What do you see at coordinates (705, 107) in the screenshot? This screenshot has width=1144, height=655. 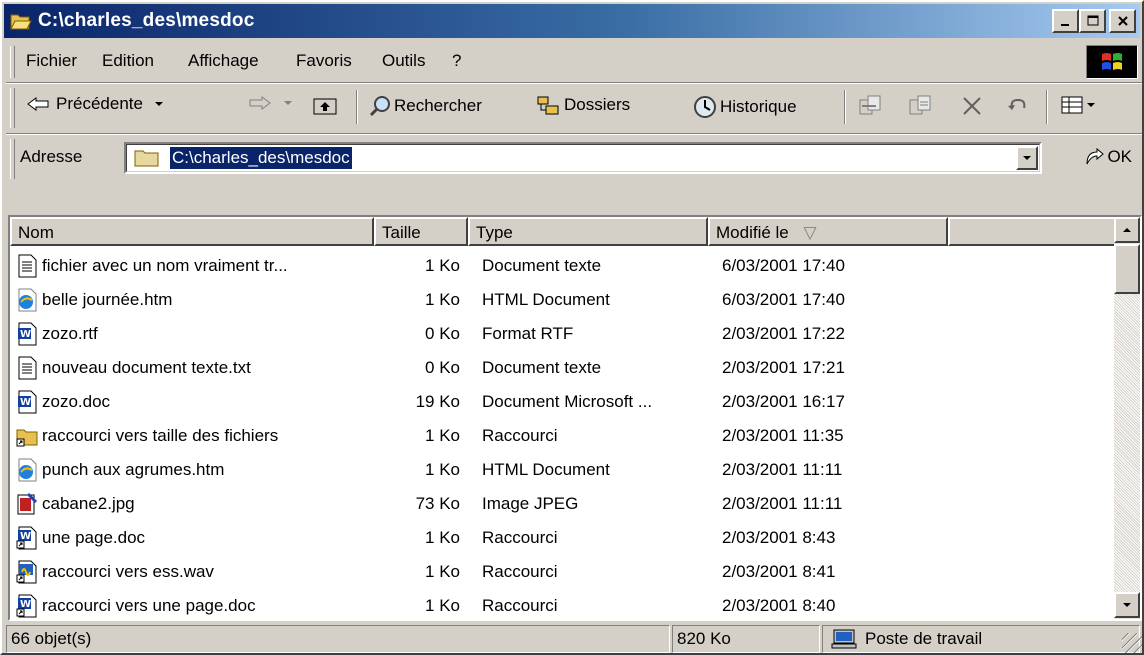 I see `history-clock-icon` at bounding box center [705, 107].